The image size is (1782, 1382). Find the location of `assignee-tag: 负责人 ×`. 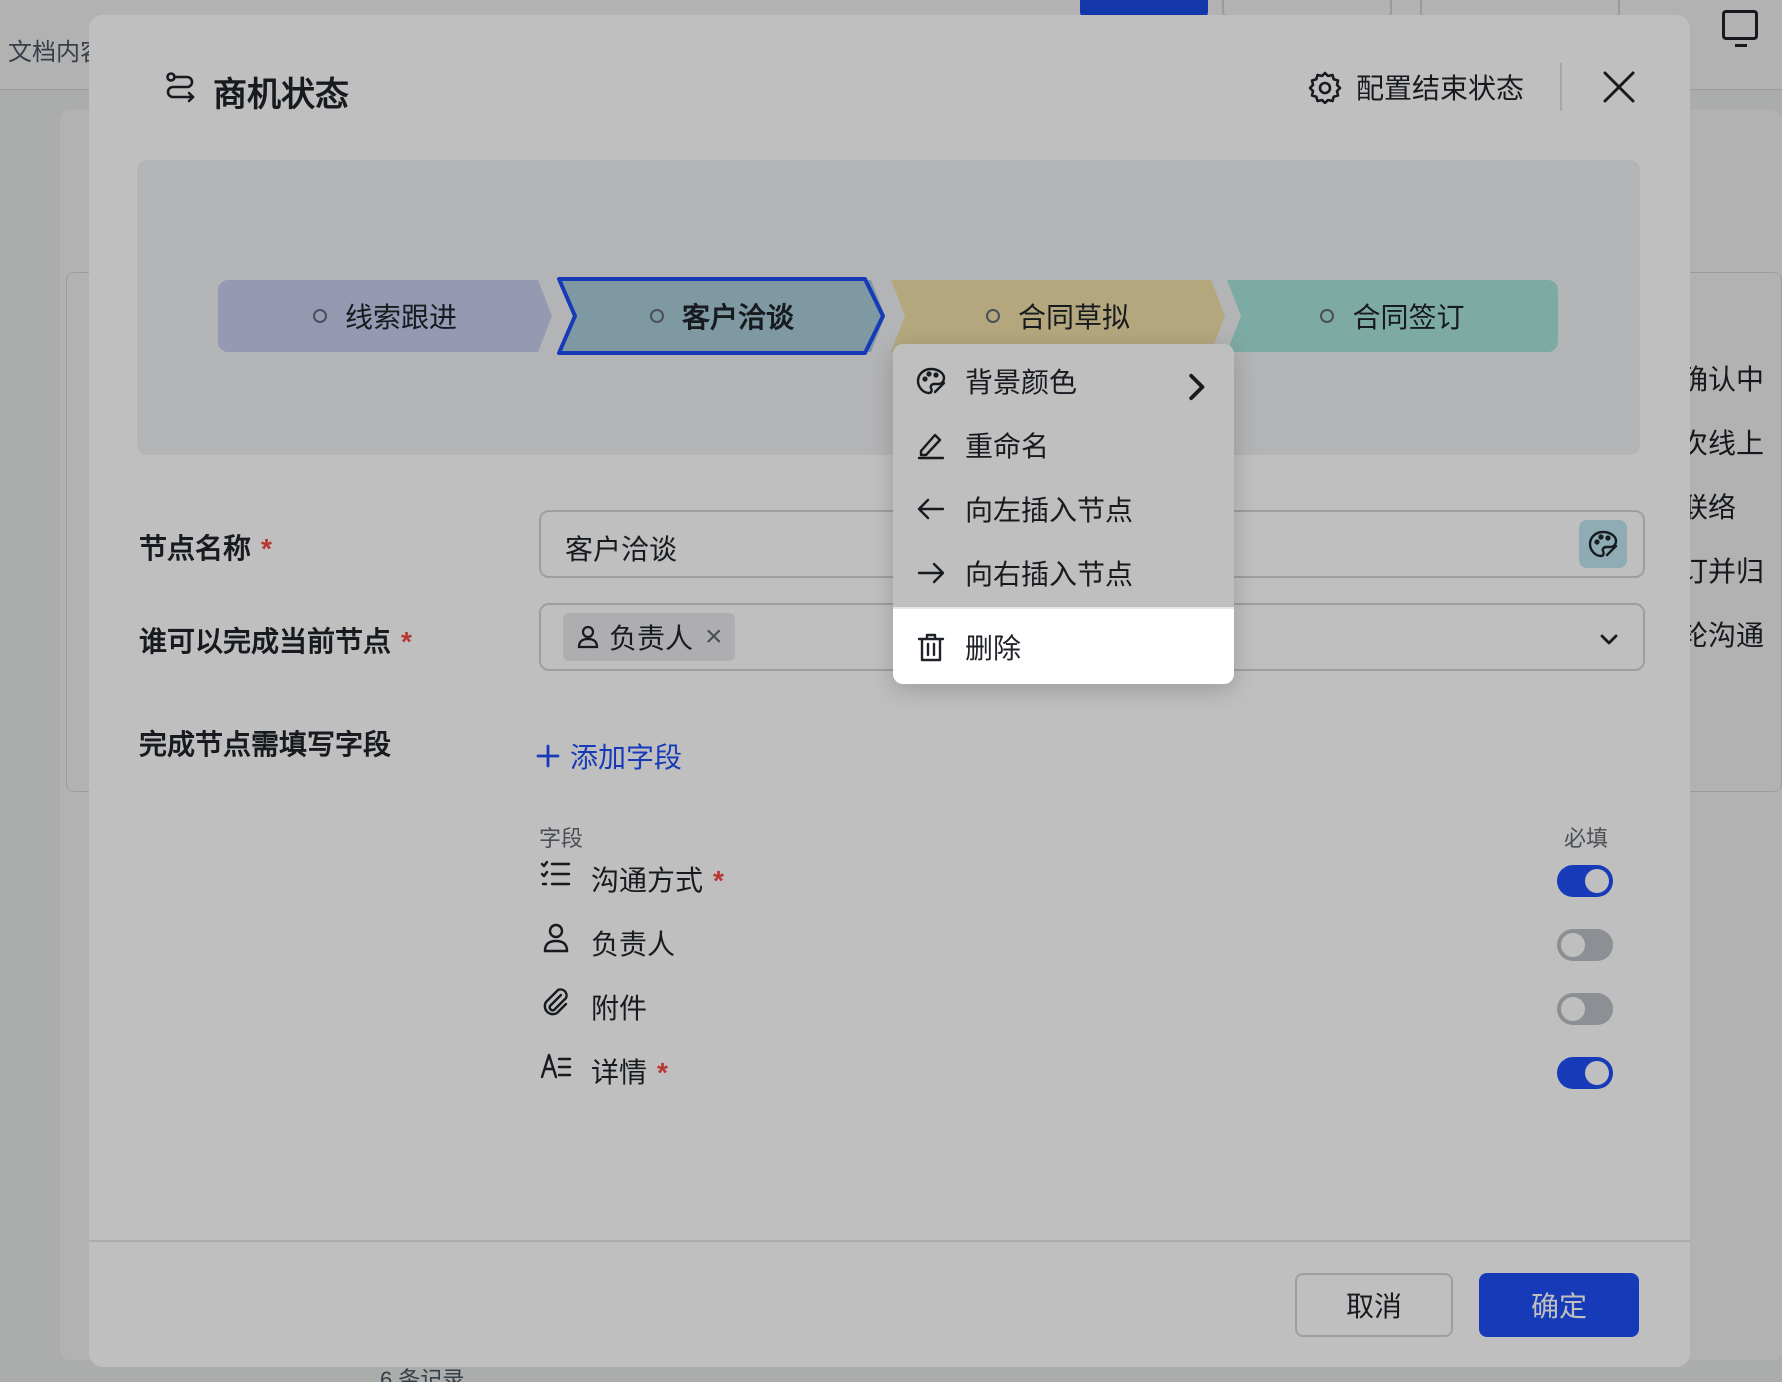

assignee-tag: 负责人 × is located at coordinates (649, 637).